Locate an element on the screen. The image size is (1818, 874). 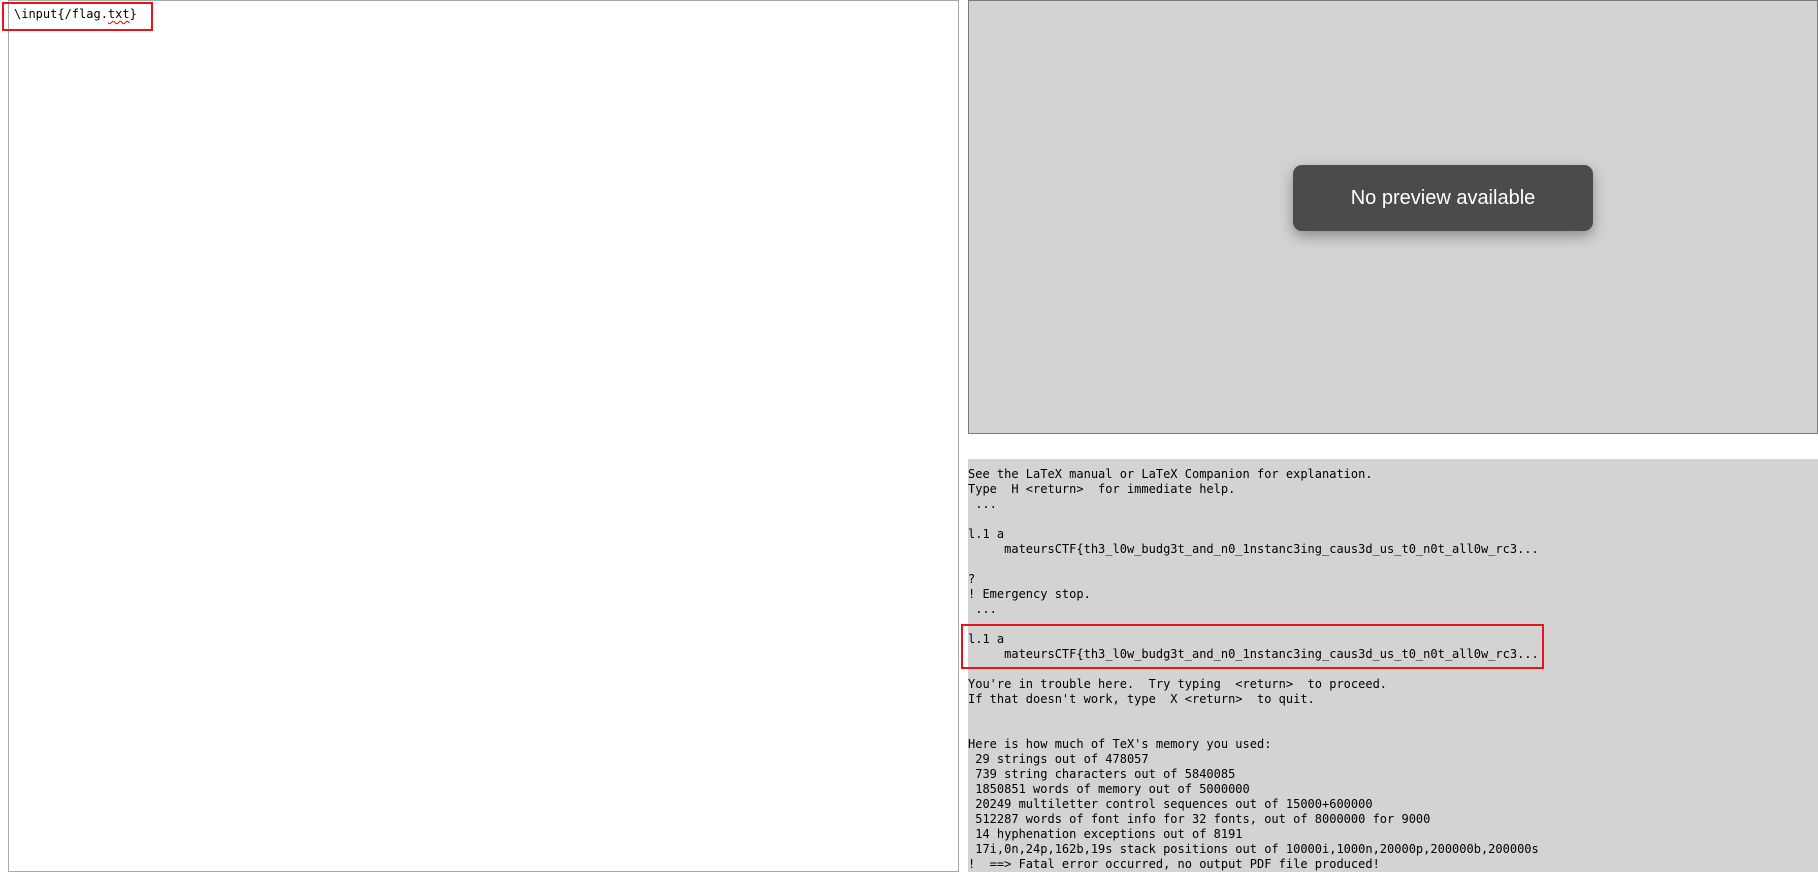
log-line: 739 string characters out of 5840085 is located at coordinates (1102, 774).